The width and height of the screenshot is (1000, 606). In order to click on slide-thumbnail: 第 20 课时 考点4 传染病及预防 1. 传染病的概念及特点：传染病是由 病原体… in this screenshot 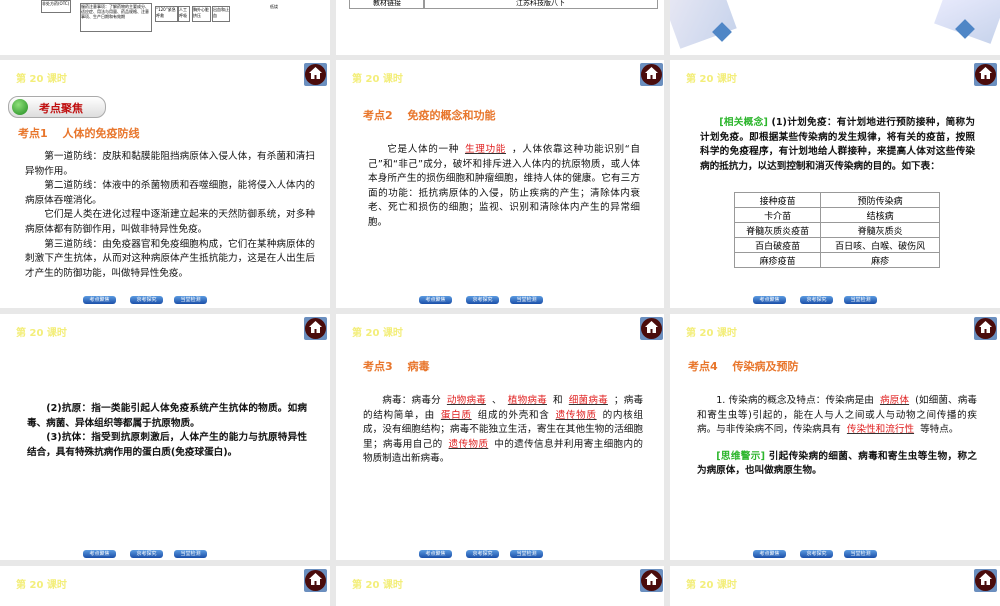, I will do `click(835, 437)`.